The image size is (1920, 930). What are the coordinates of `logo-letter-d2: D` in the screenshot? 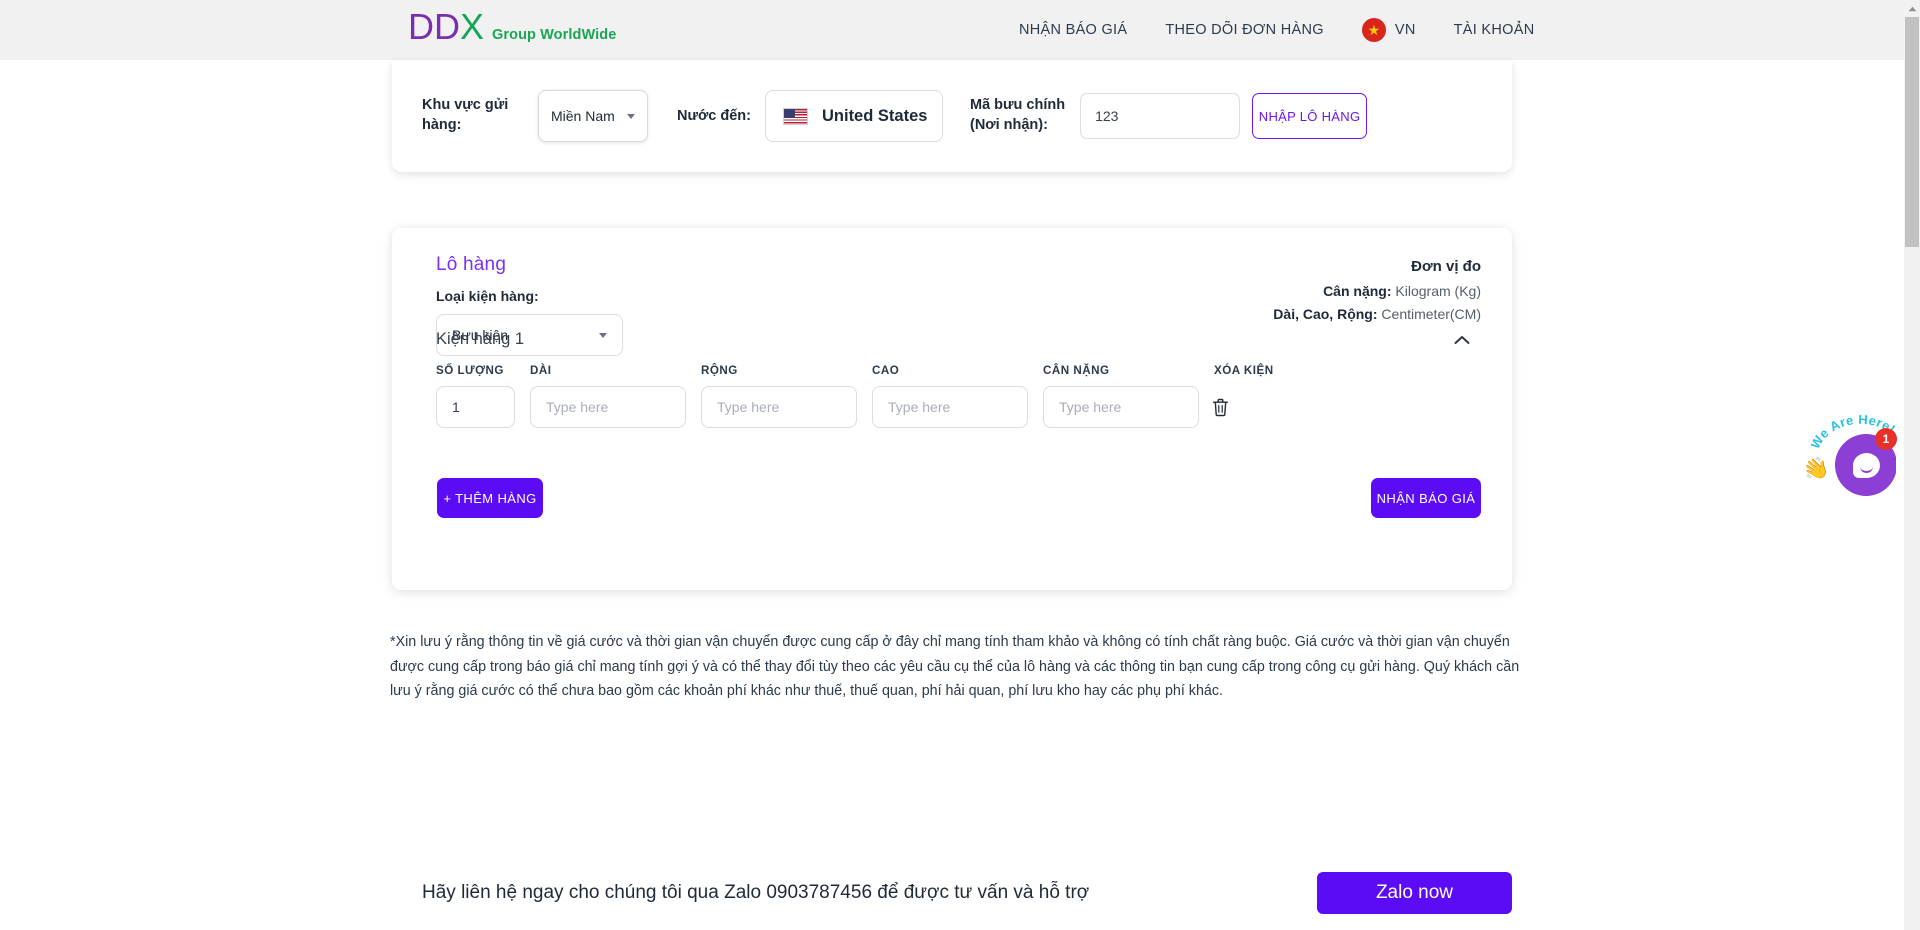 It's located at (447, 26).